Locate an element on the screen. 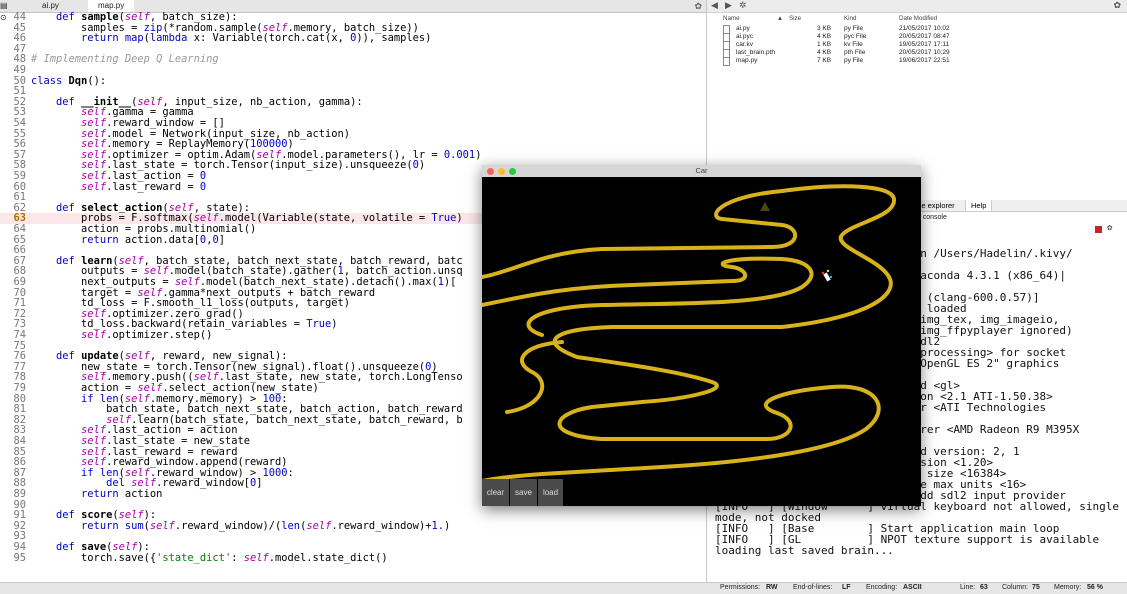  file-modified: 19/06/2017 22:51 is located at coordinates (924, 60).